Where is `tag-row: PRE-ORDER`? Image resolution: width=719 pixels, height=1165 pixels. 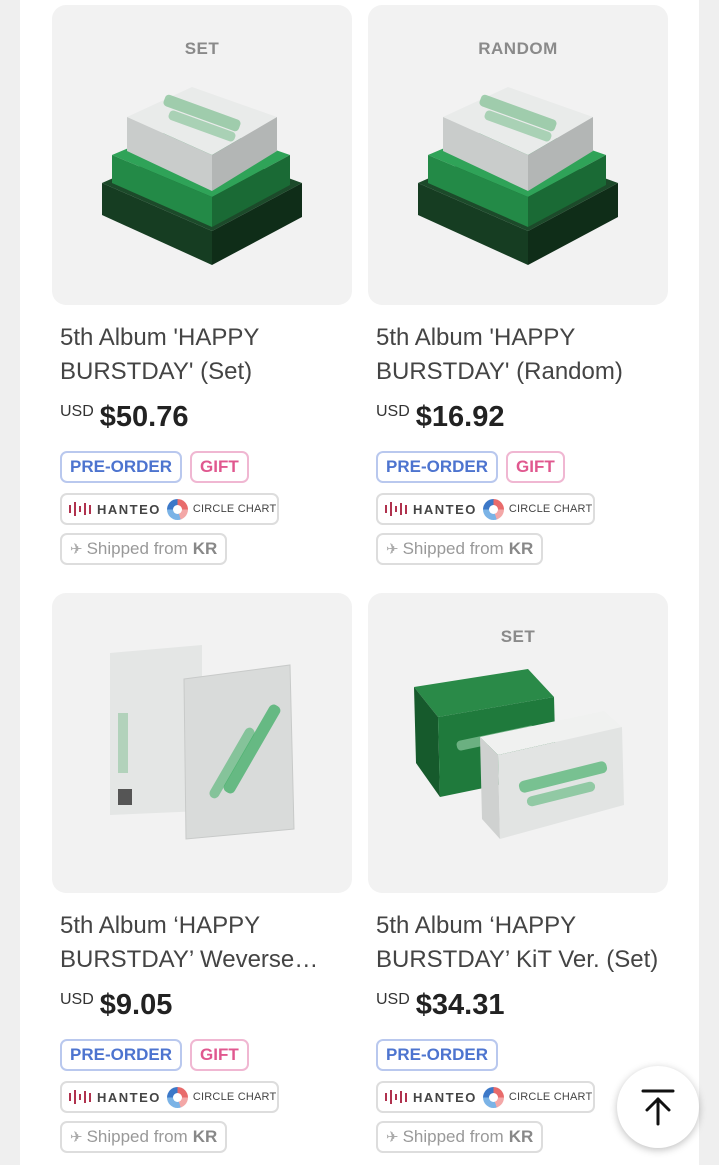
tag-row: PRE-ORDER is located at coordinates (518, 1055).